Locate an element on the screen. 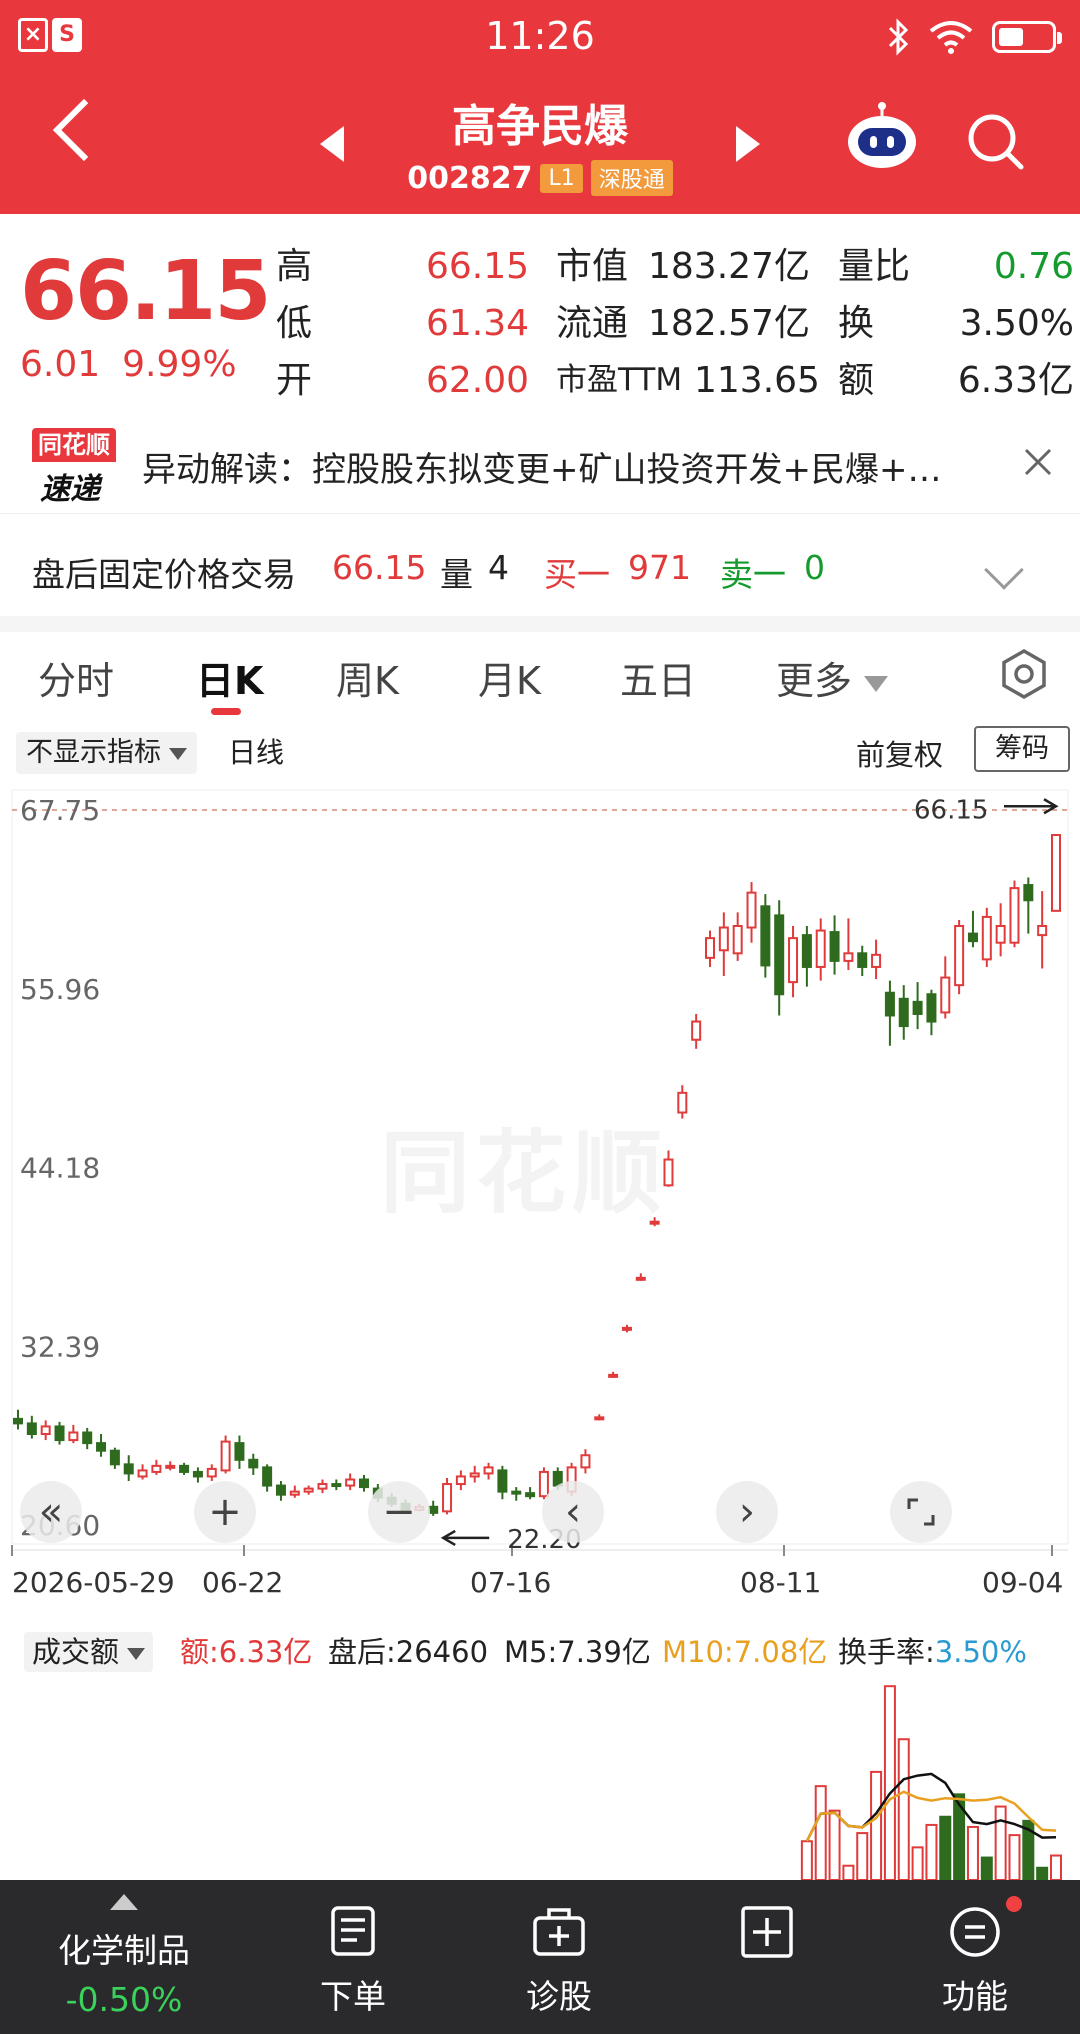 Image resolution: width=1080 pixels, height=2034 pixels. fullscreen-icon is located at coordinates (921, 1512).